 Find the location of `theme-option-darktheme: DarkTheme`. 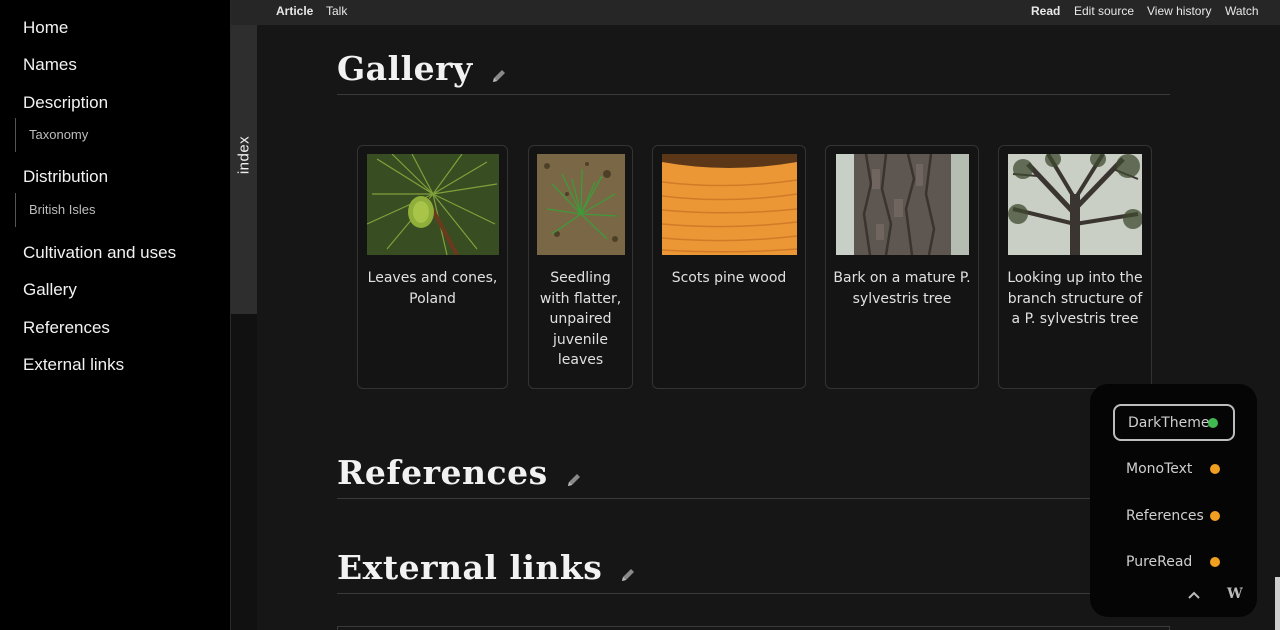

theme-option-darktheme: DarkTheme is located at coordinates (1174, 422).